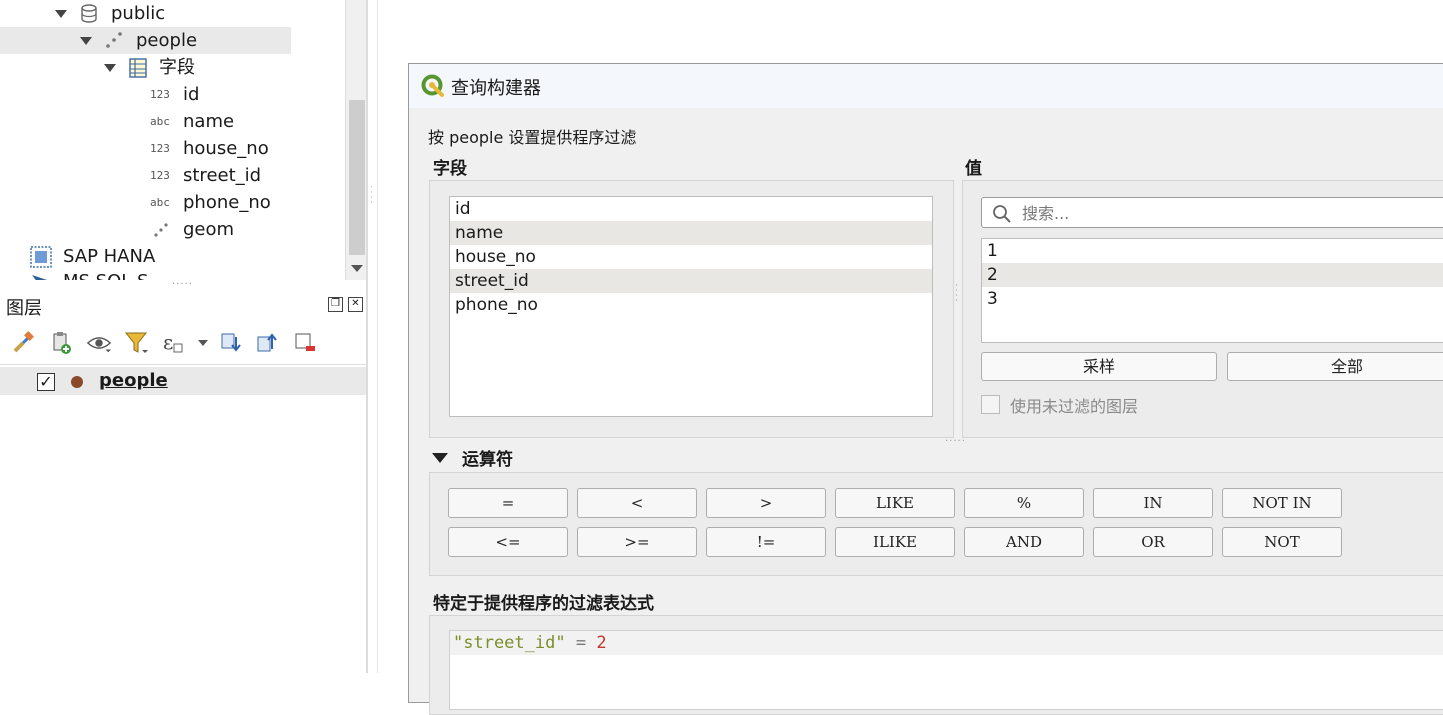 The height and width of the screenshot is (715, 1443). What do you see at coordinates (1222, 213) in the screenshot?
I see `search-input` at bounding box center [1222, 213].